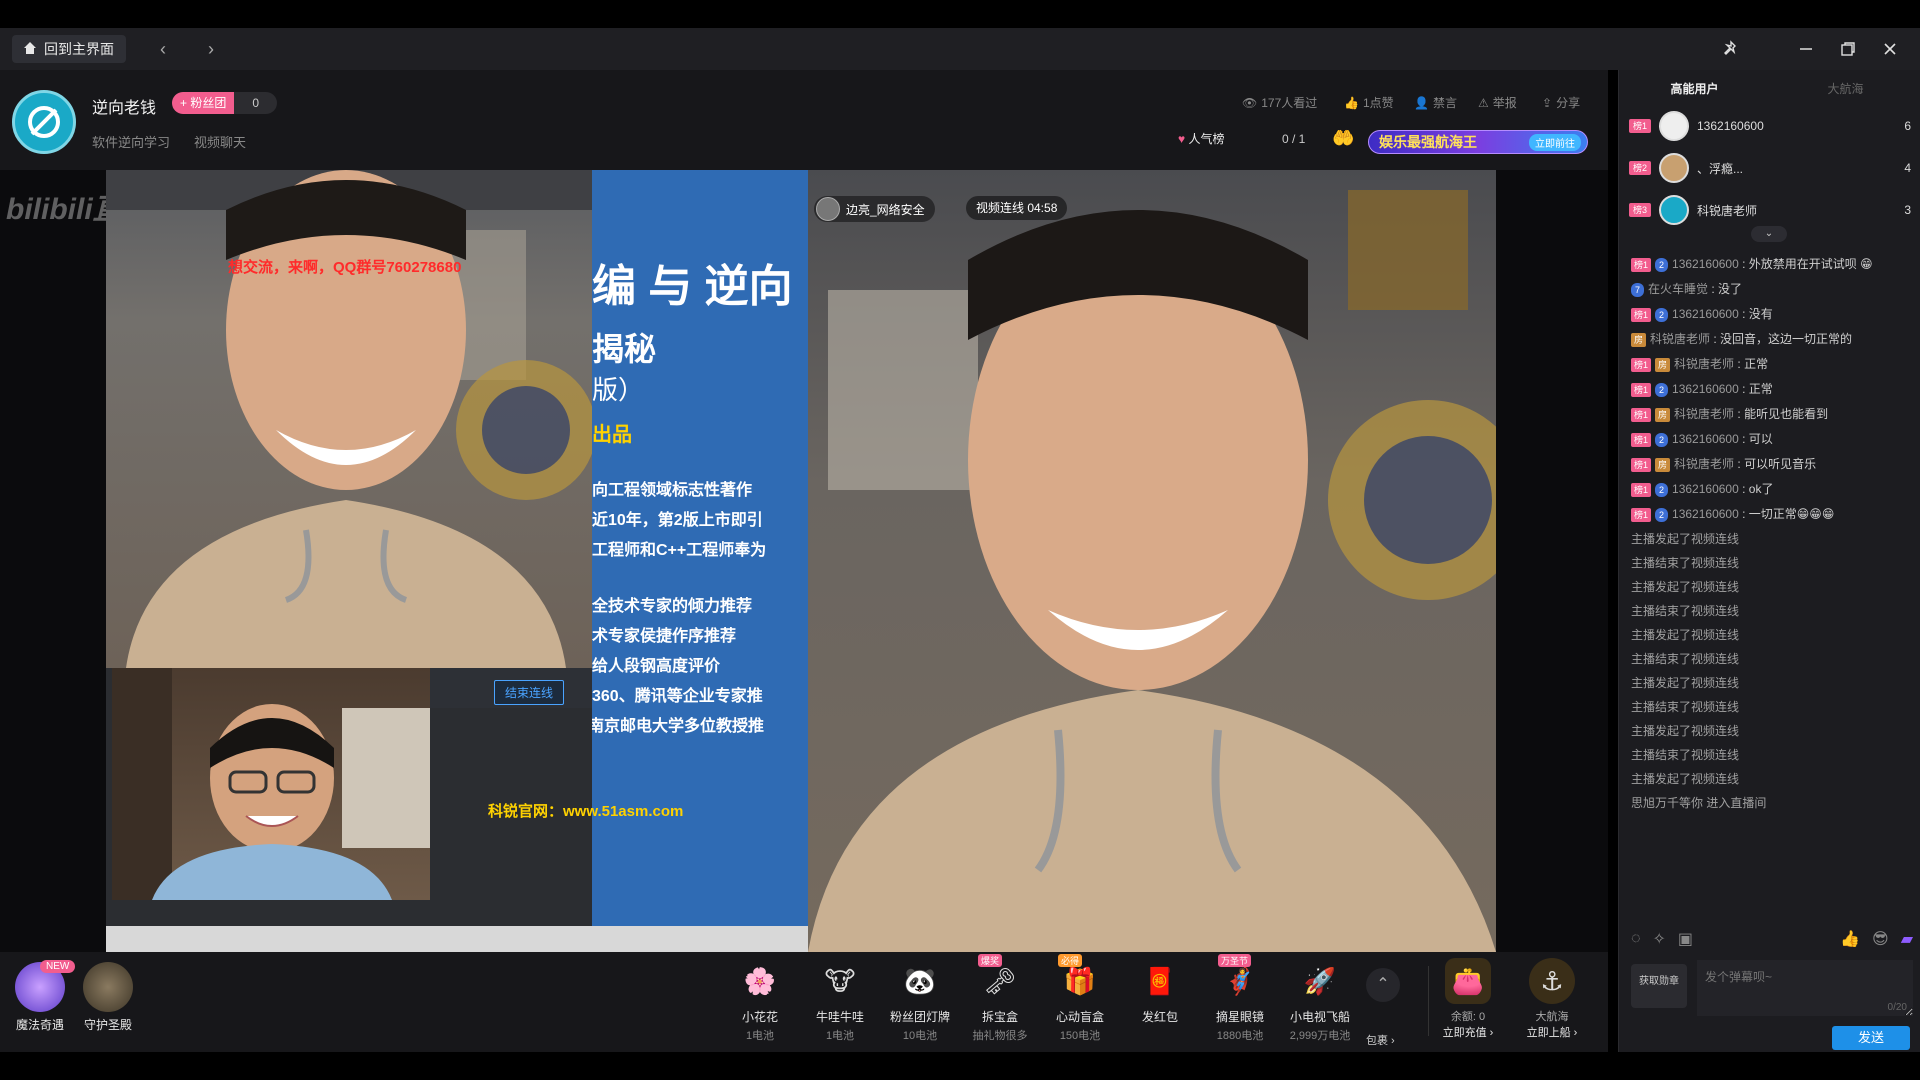 This screenshot has width=1920, height=1080. Describe the element at coordinates (1845, 89) in the screenshot. I see `tab-captain: 大航海` at that location.